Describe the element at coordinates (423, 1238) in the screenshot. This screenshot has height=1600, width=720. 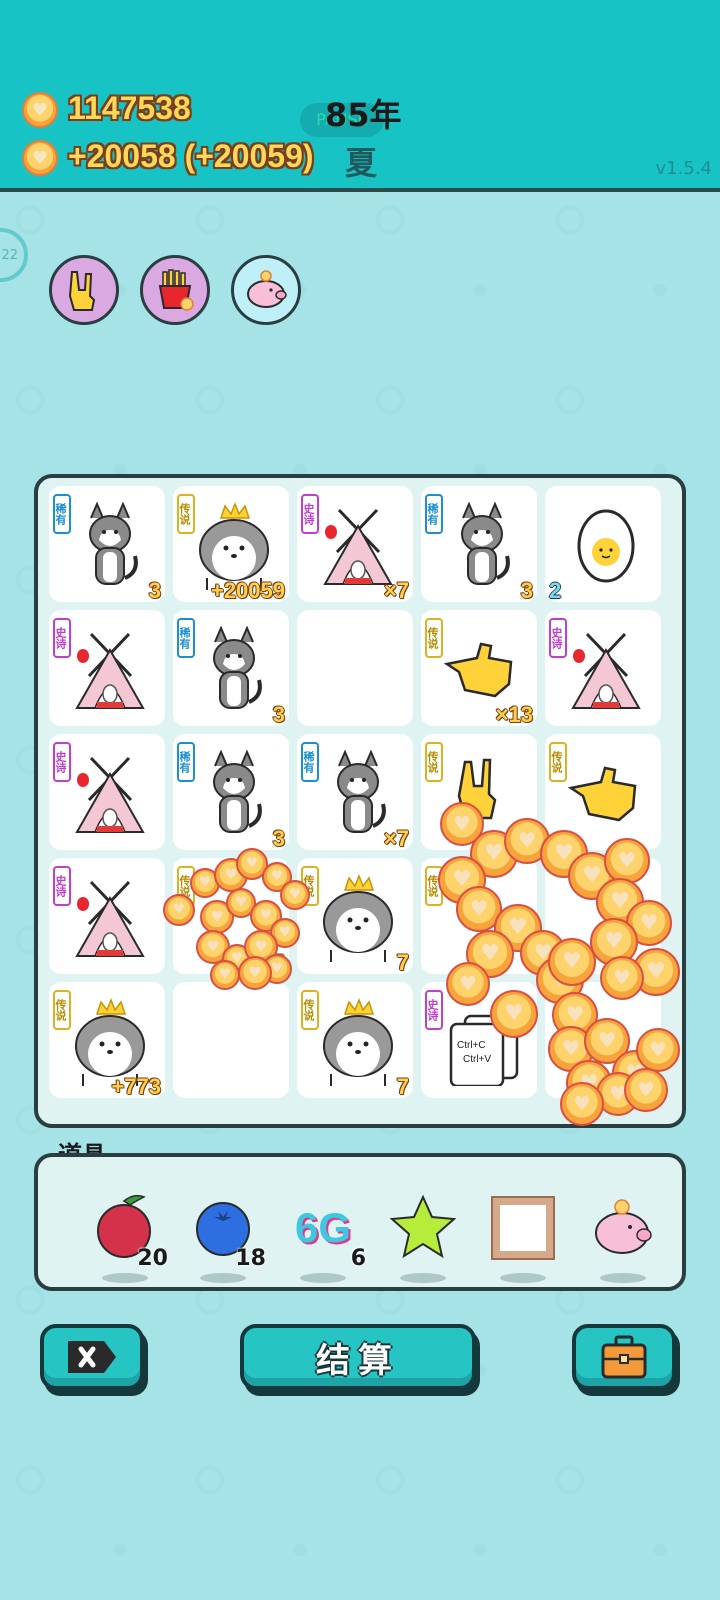
I see `star-tool` at that location.